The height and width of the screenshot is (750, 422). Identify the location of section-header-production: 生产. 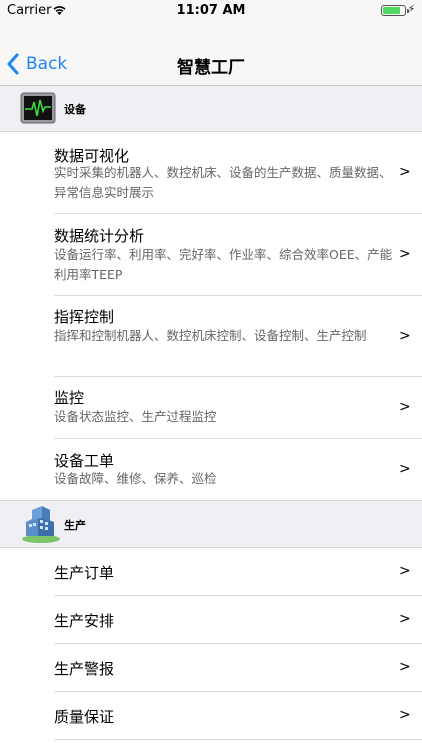
(211, 524).